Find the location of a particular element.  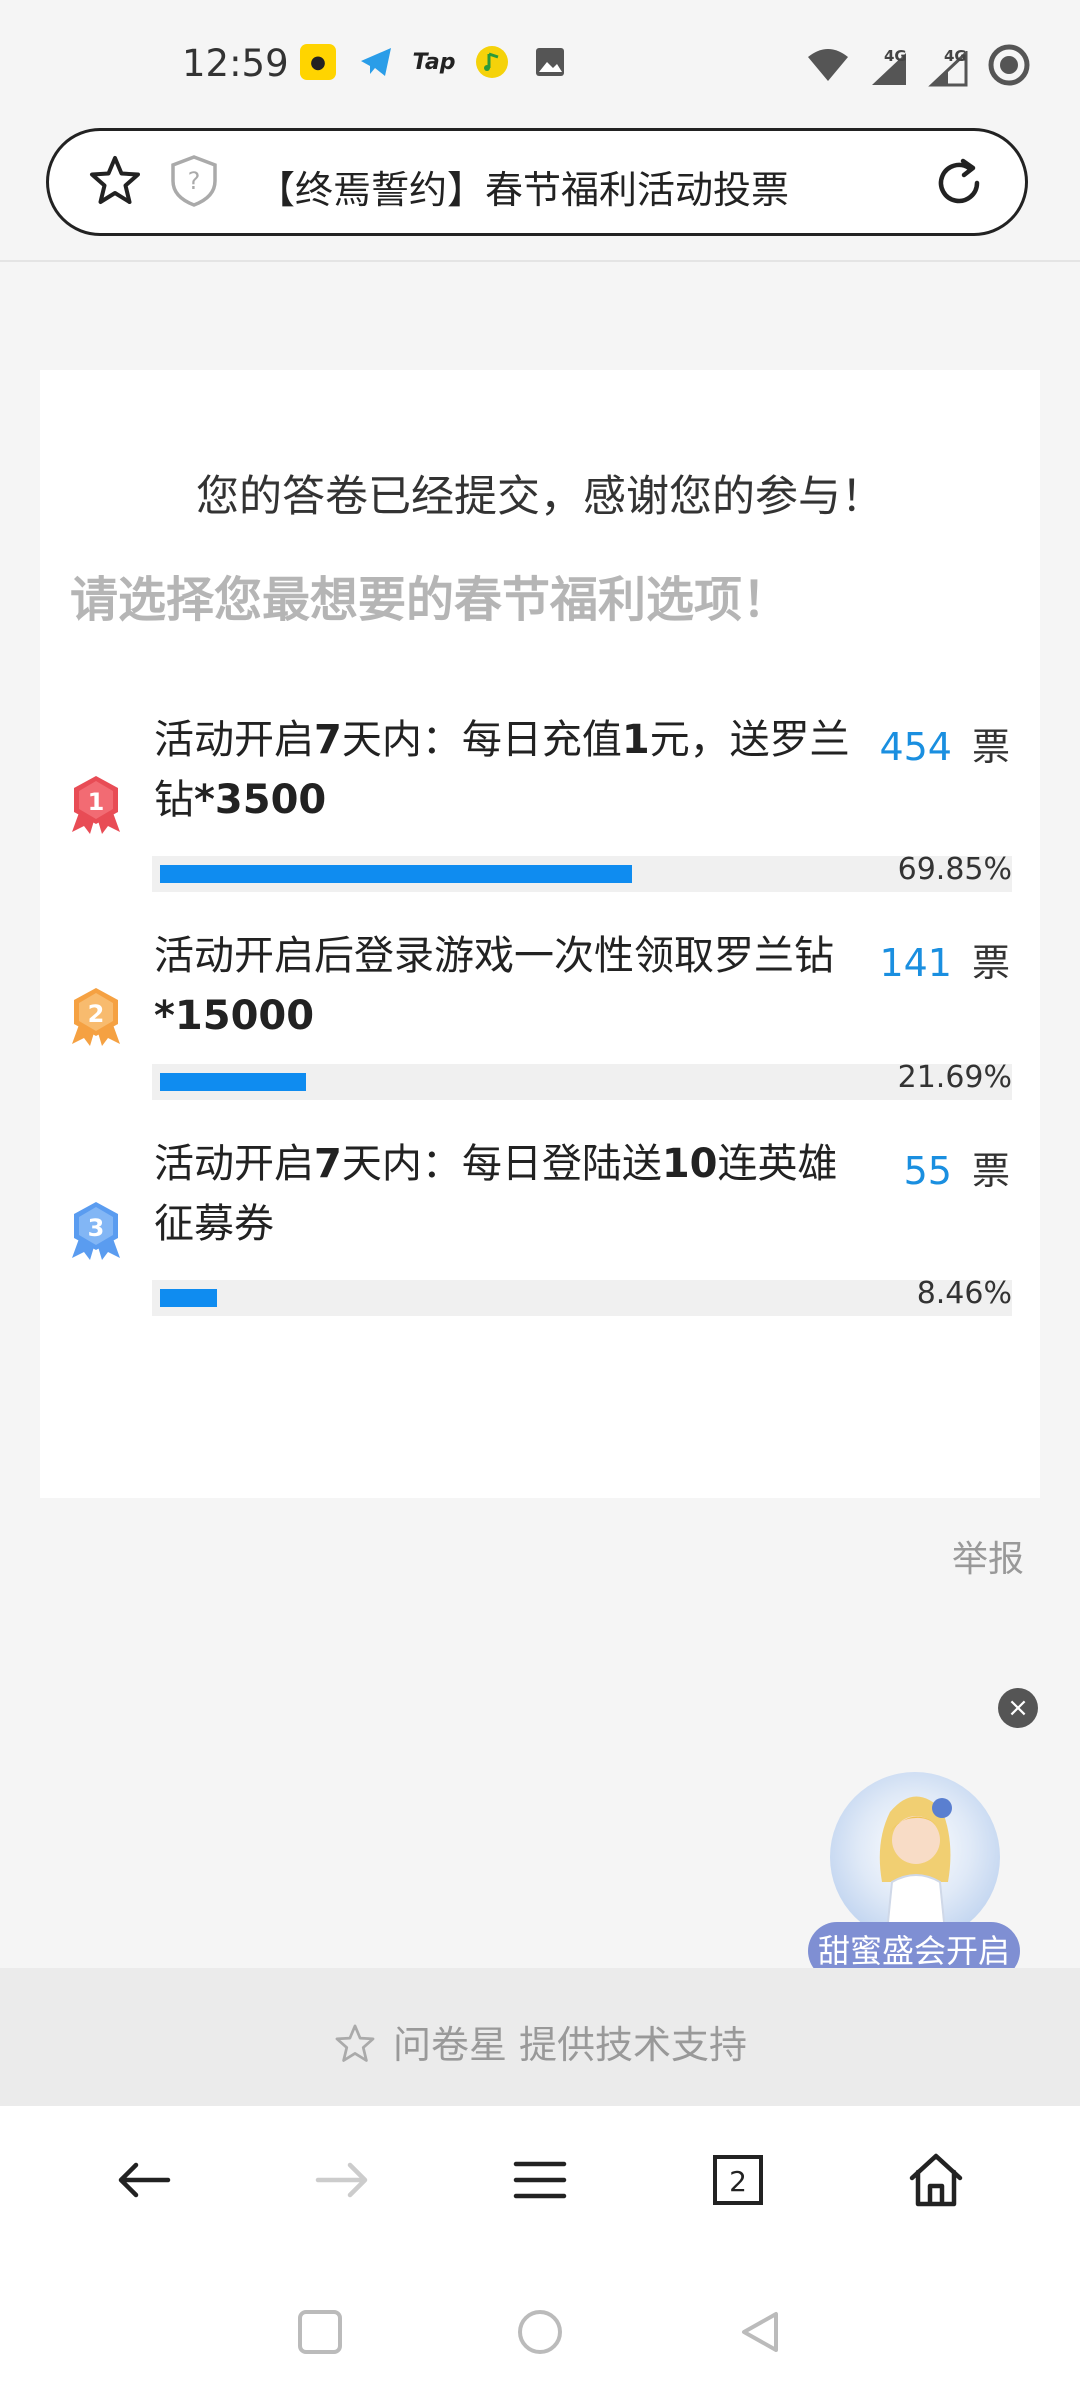

notification-icons: ● Tap is located at coordinates (434, 62).